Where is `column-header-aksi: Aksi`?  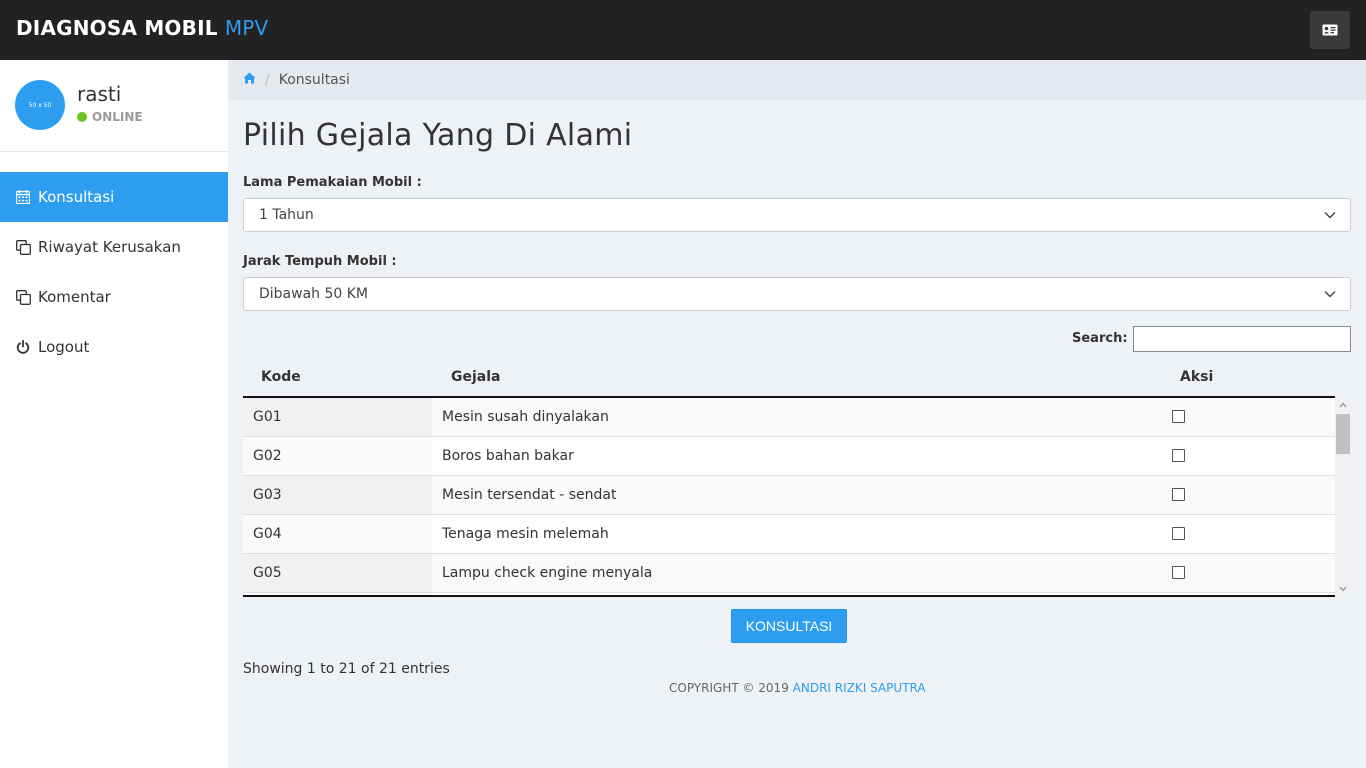 column-header-aksi: Aksi is located at coordinates (1196, 377).